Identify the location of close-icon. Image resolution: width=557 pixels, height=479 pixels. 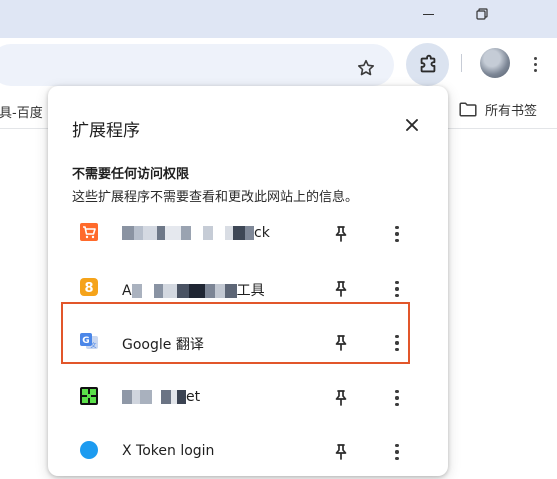
(412, 125).